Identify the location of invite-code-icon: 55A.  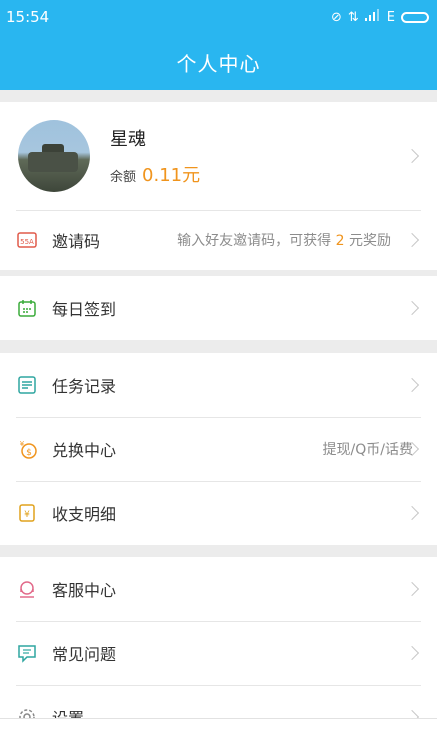
(27, 240).